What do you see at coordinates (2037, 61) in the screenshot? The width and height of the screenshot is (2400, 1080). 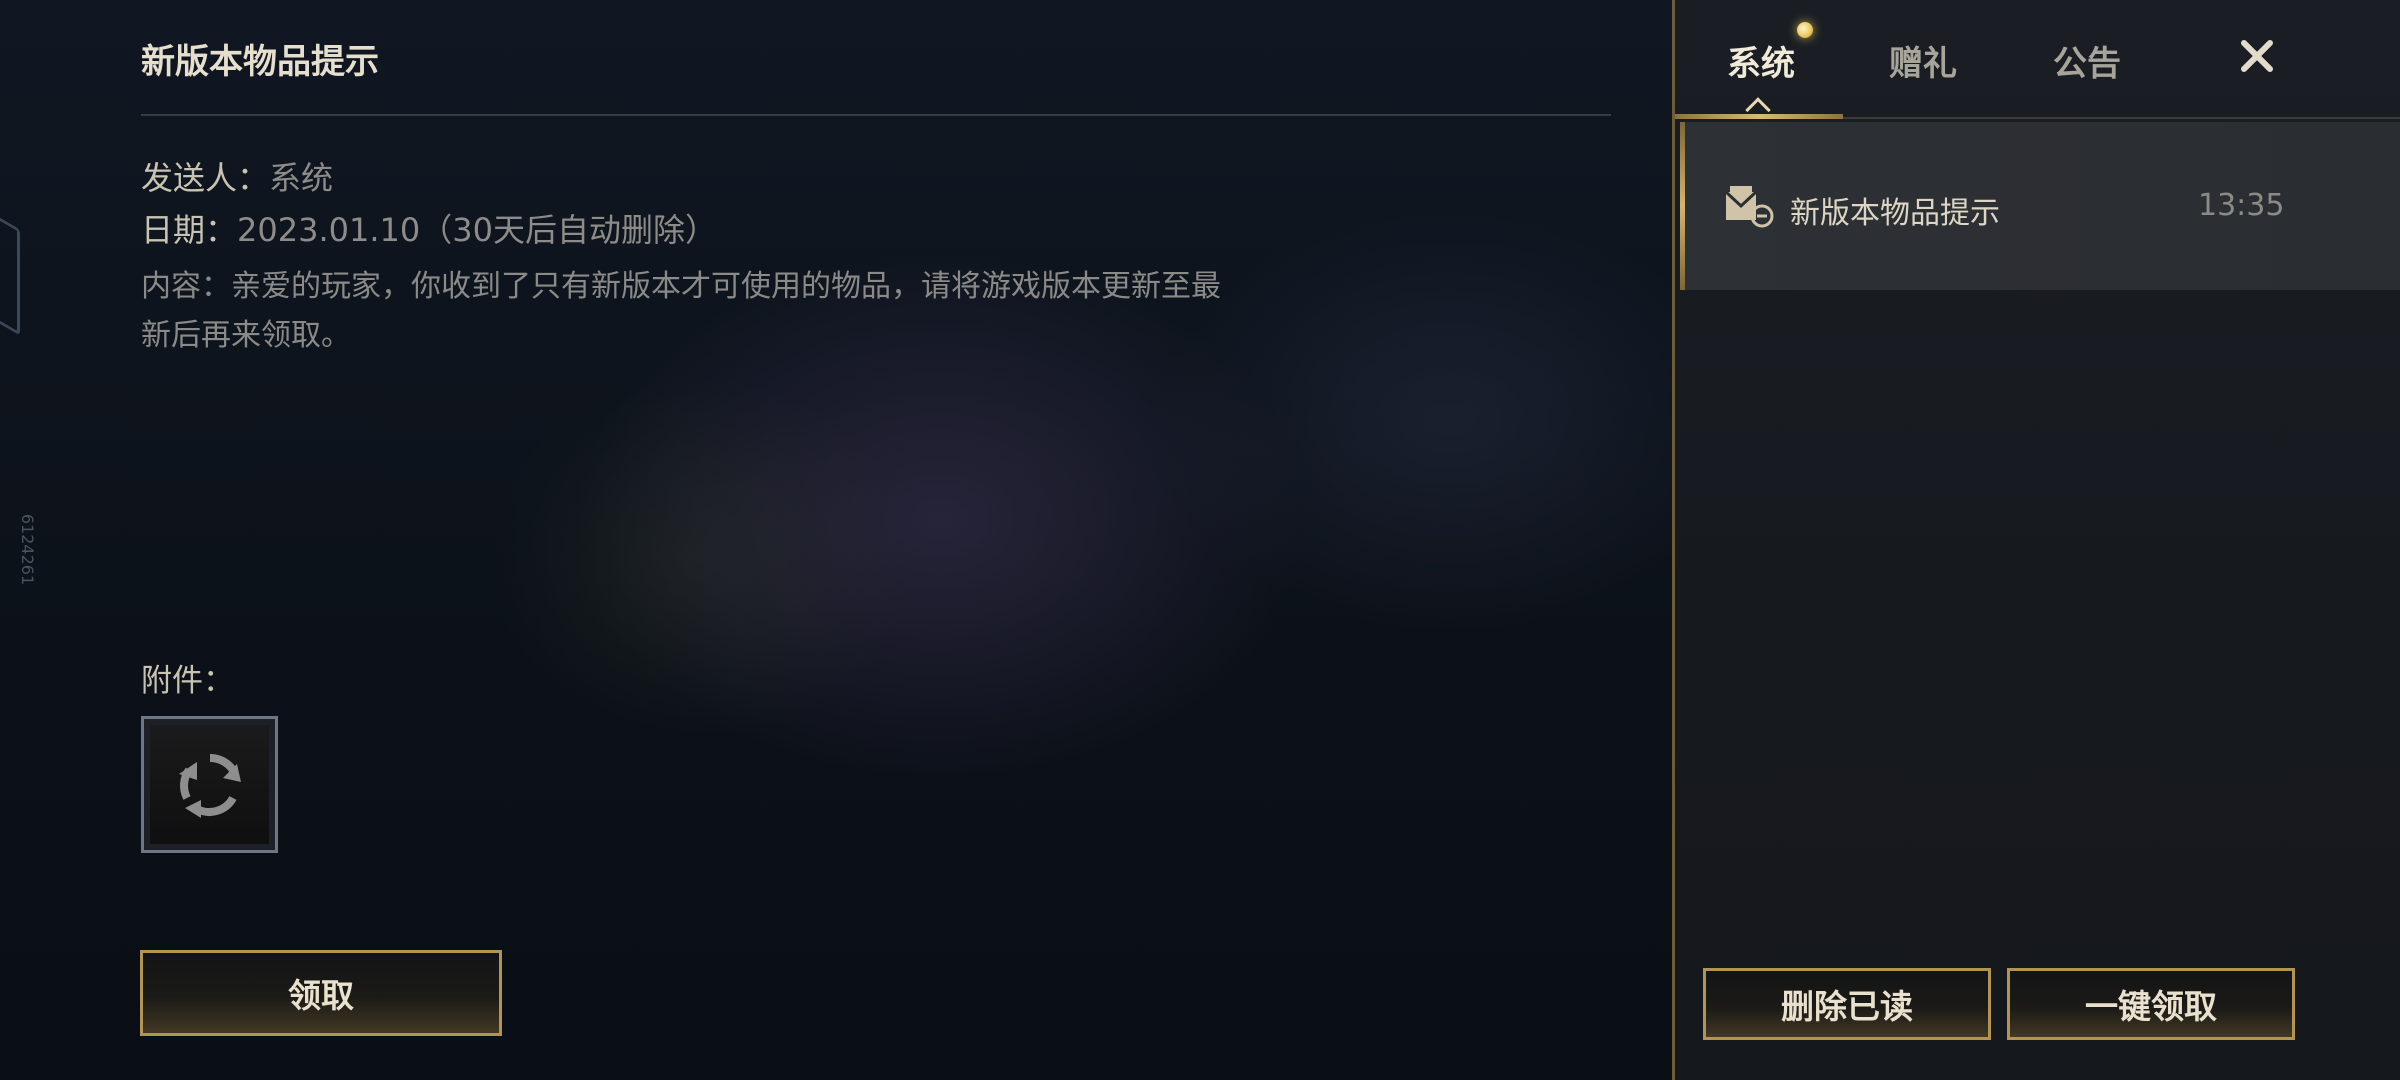 I see `mail-tabs: 系统 赠礼 公告` at bounding box center [2037, 61].